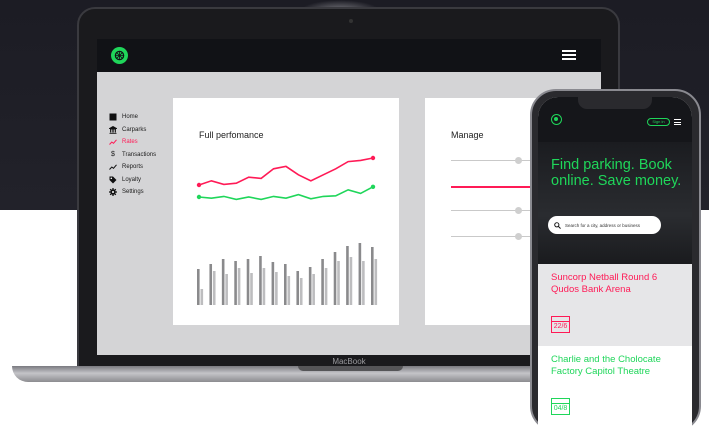 The width and height of the screenshot is (709, 432). Describe the element at coordinates (113, 117) in the screenshot. I see `home-icon` at that location.